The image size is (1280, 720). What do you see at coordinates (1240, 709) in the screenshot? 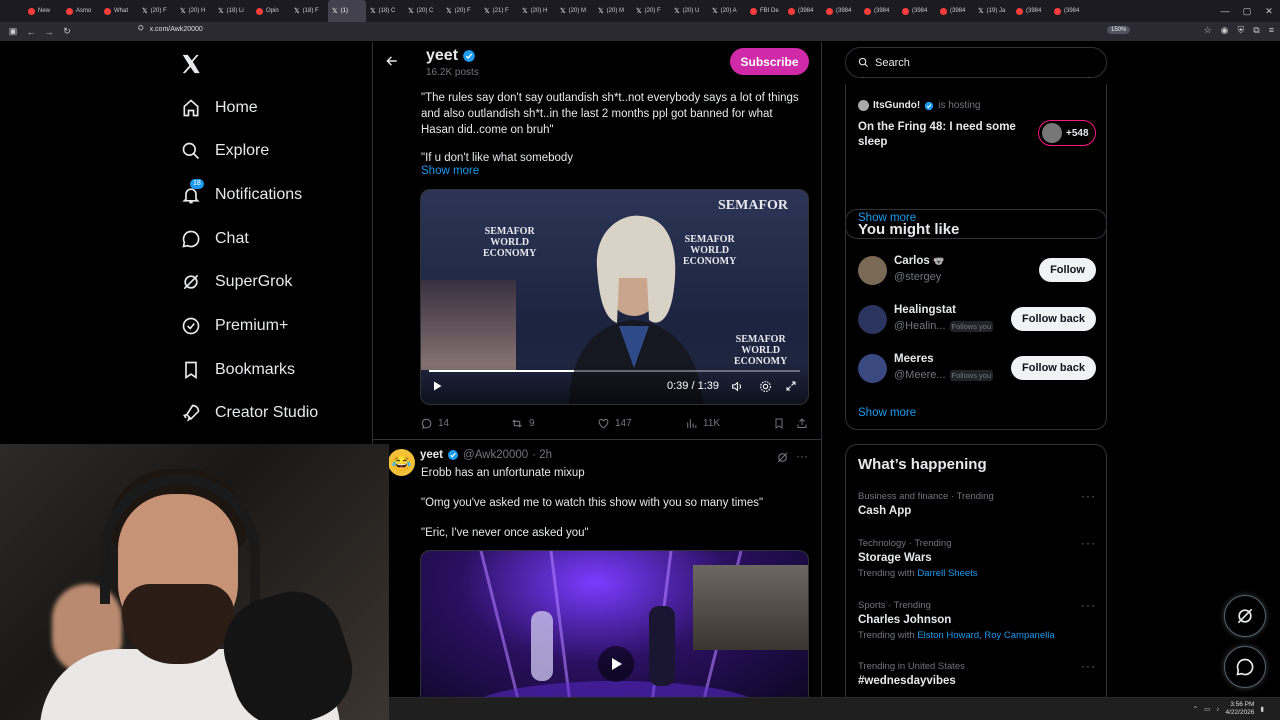
I see `clock: 3:56 PM 4/22/2026` at bounding box center [1240, 709].